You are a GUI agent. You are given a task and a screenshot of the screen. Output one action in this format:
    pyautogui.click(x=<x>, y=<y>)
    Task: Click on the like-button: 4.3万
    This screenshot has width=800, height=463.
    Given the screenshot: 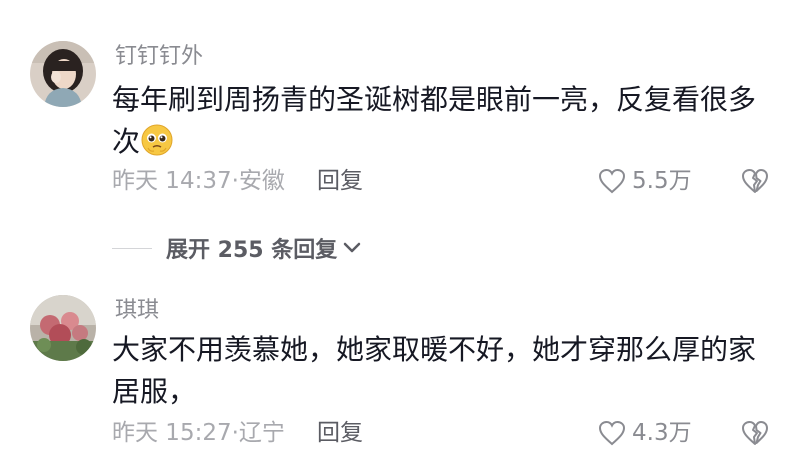 What is the action you would take?
    pyautogui.click(x=645, y=433)
    